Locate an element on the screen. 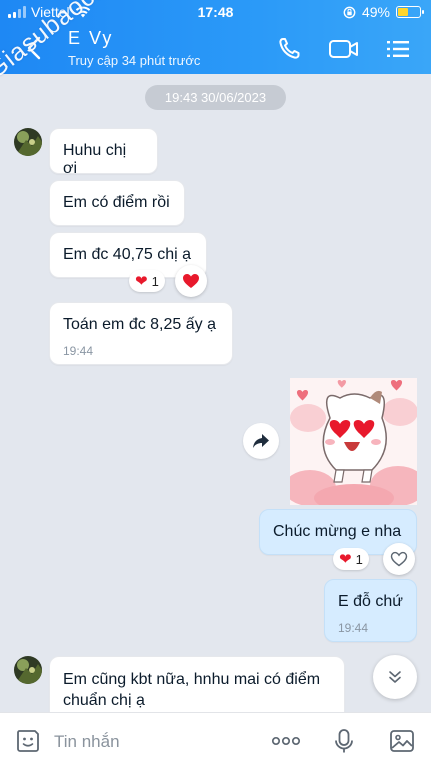 This screenshot has width=431, height=768. back-arrow-icon is located at coordinates (35, 48).